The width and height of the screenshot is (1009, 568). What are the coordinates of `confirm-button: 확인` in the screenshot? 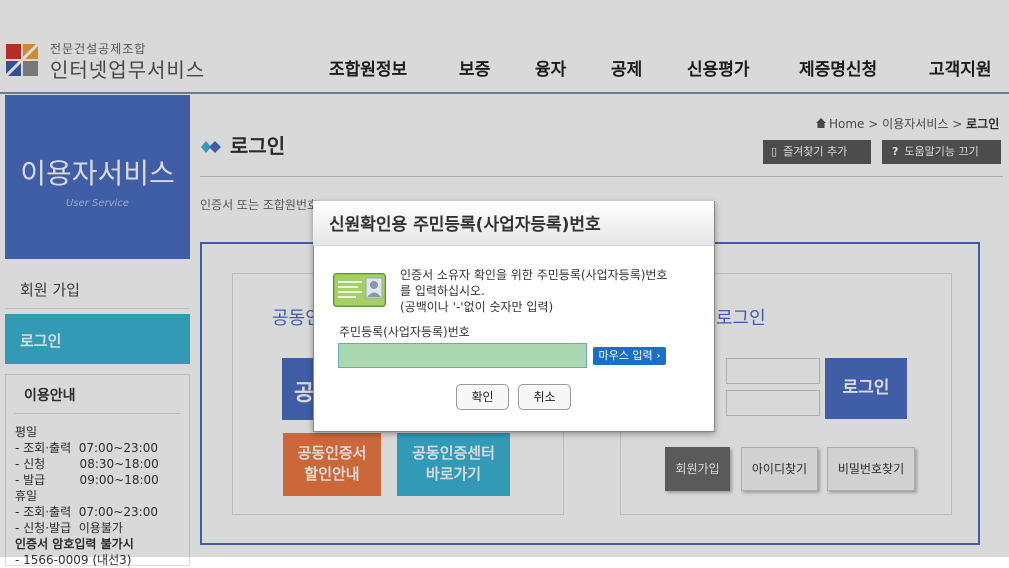 It's located at (482, 397).